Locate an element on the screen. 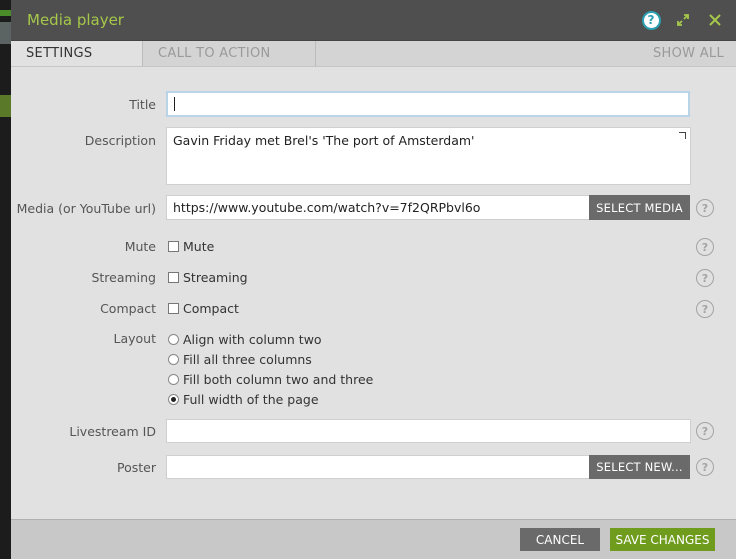  layout-option-full-width: Full width of the page is located at coordinates (243, 399).